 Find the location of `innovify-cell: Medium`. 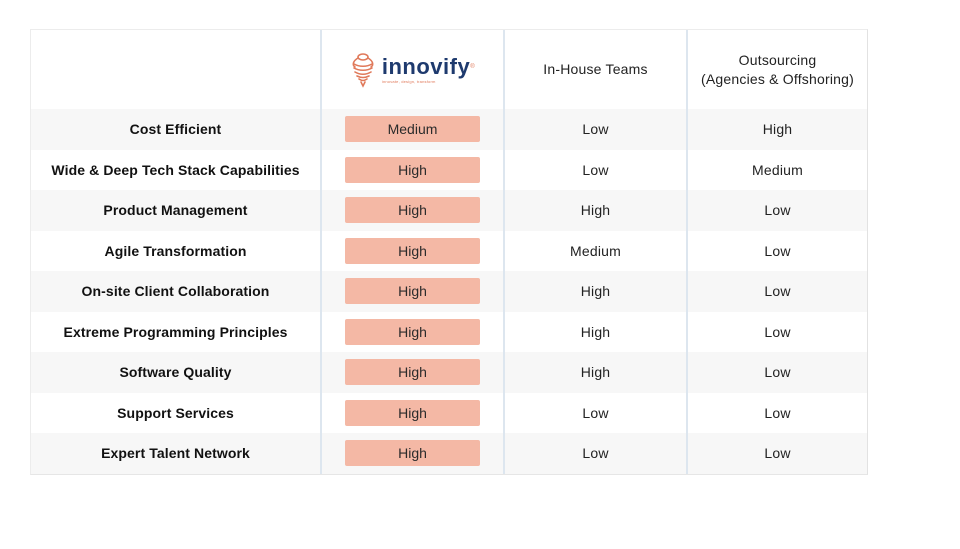

innovify-cell: Medium is located at coordinates (411, 129).